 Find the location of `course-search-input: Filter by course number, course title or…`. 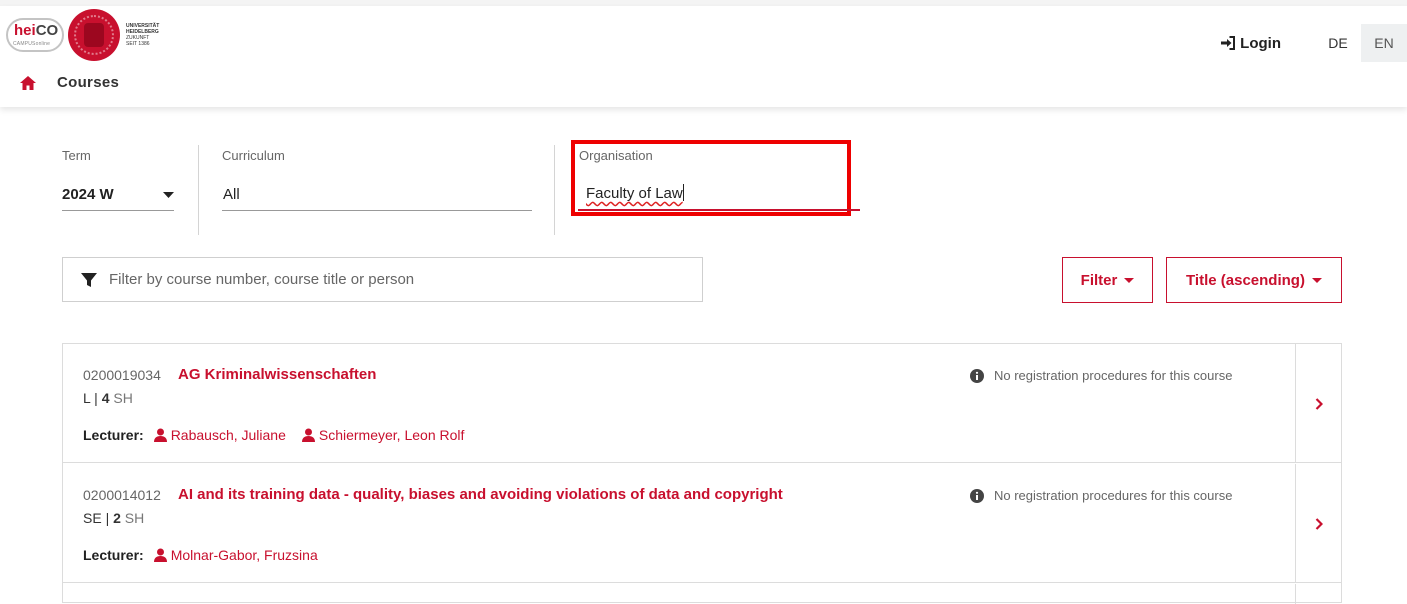

course-search-input: Filter by course number, course title or… is located at coordinates (382, 279).